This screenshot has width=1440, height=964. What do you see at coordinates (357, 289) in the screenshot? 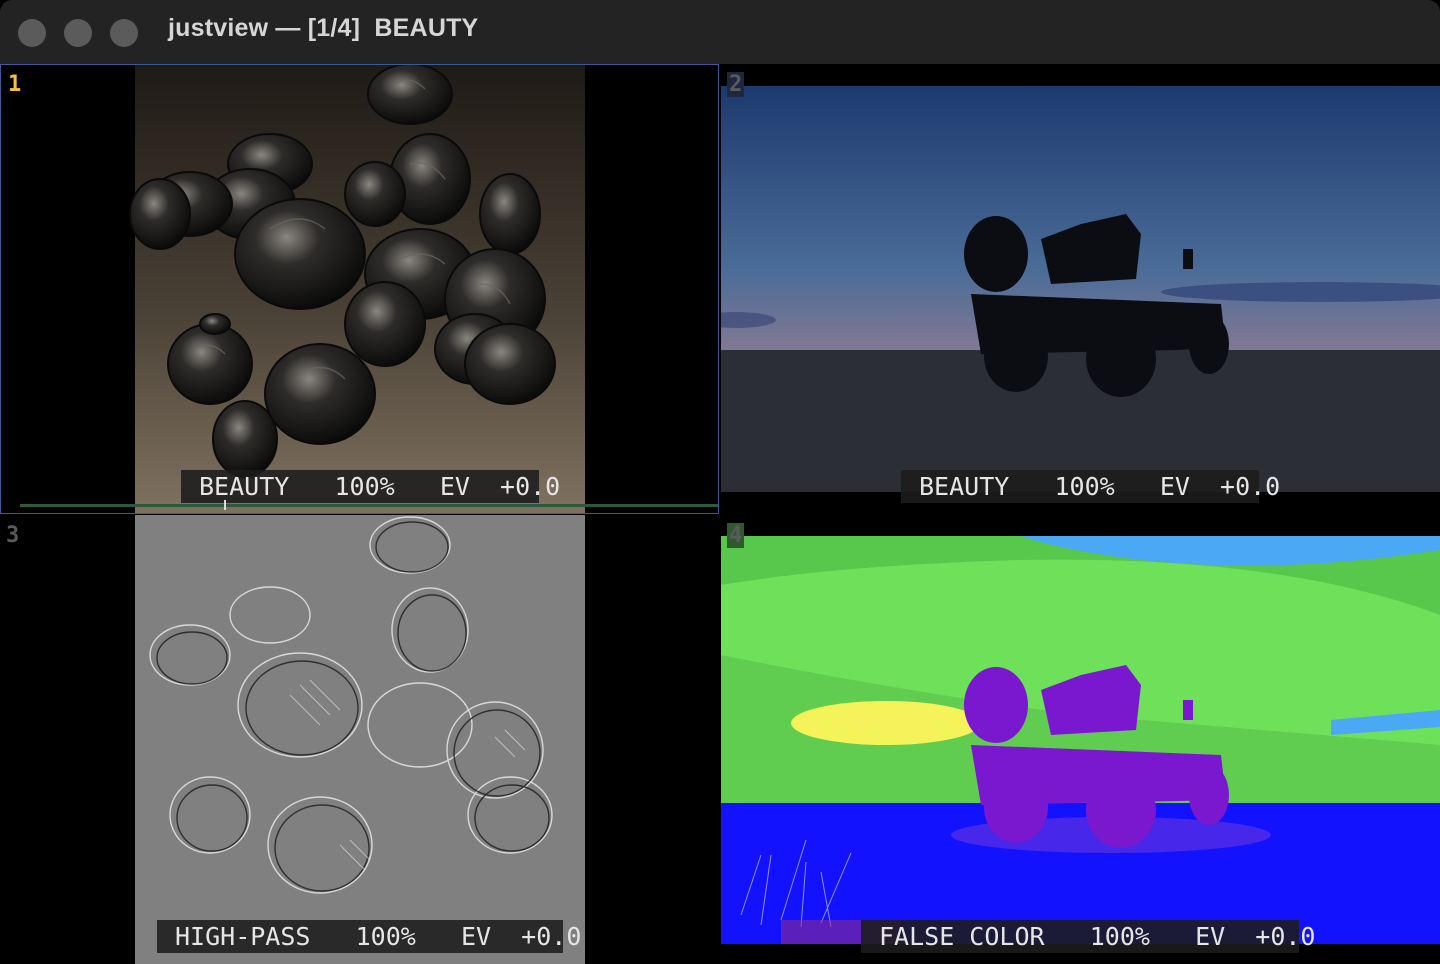
I see `rocks-render-image` at bounding box center [357, 289].